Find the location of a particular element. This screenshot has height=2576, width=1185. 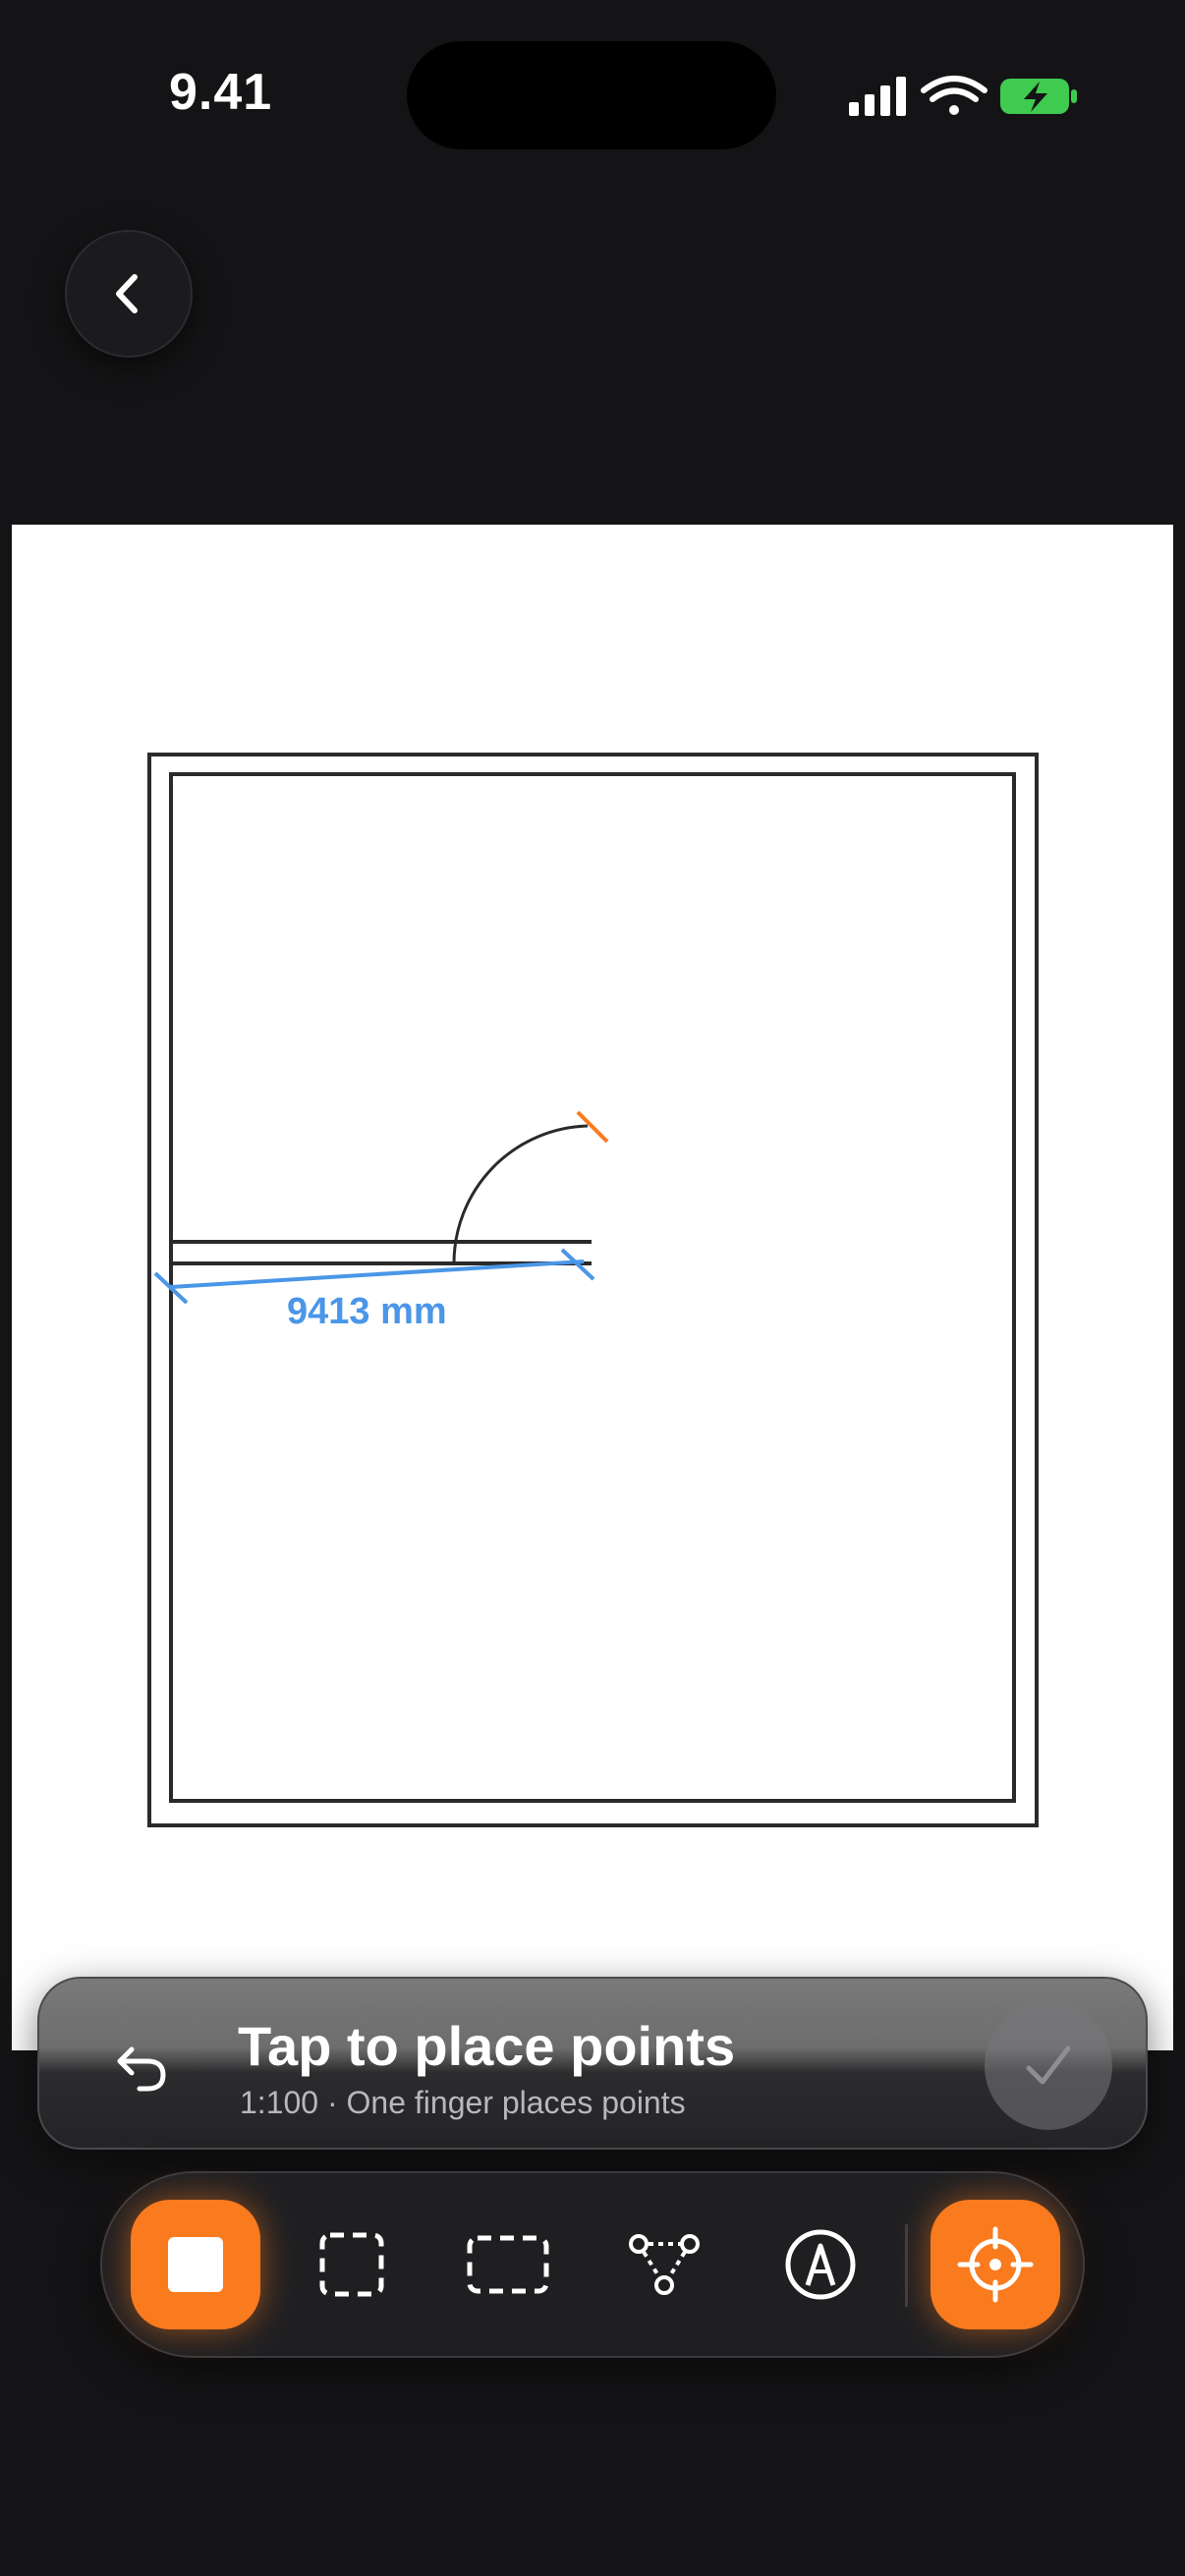

status-bar: 9.41 is located at coordinates (592, 98).